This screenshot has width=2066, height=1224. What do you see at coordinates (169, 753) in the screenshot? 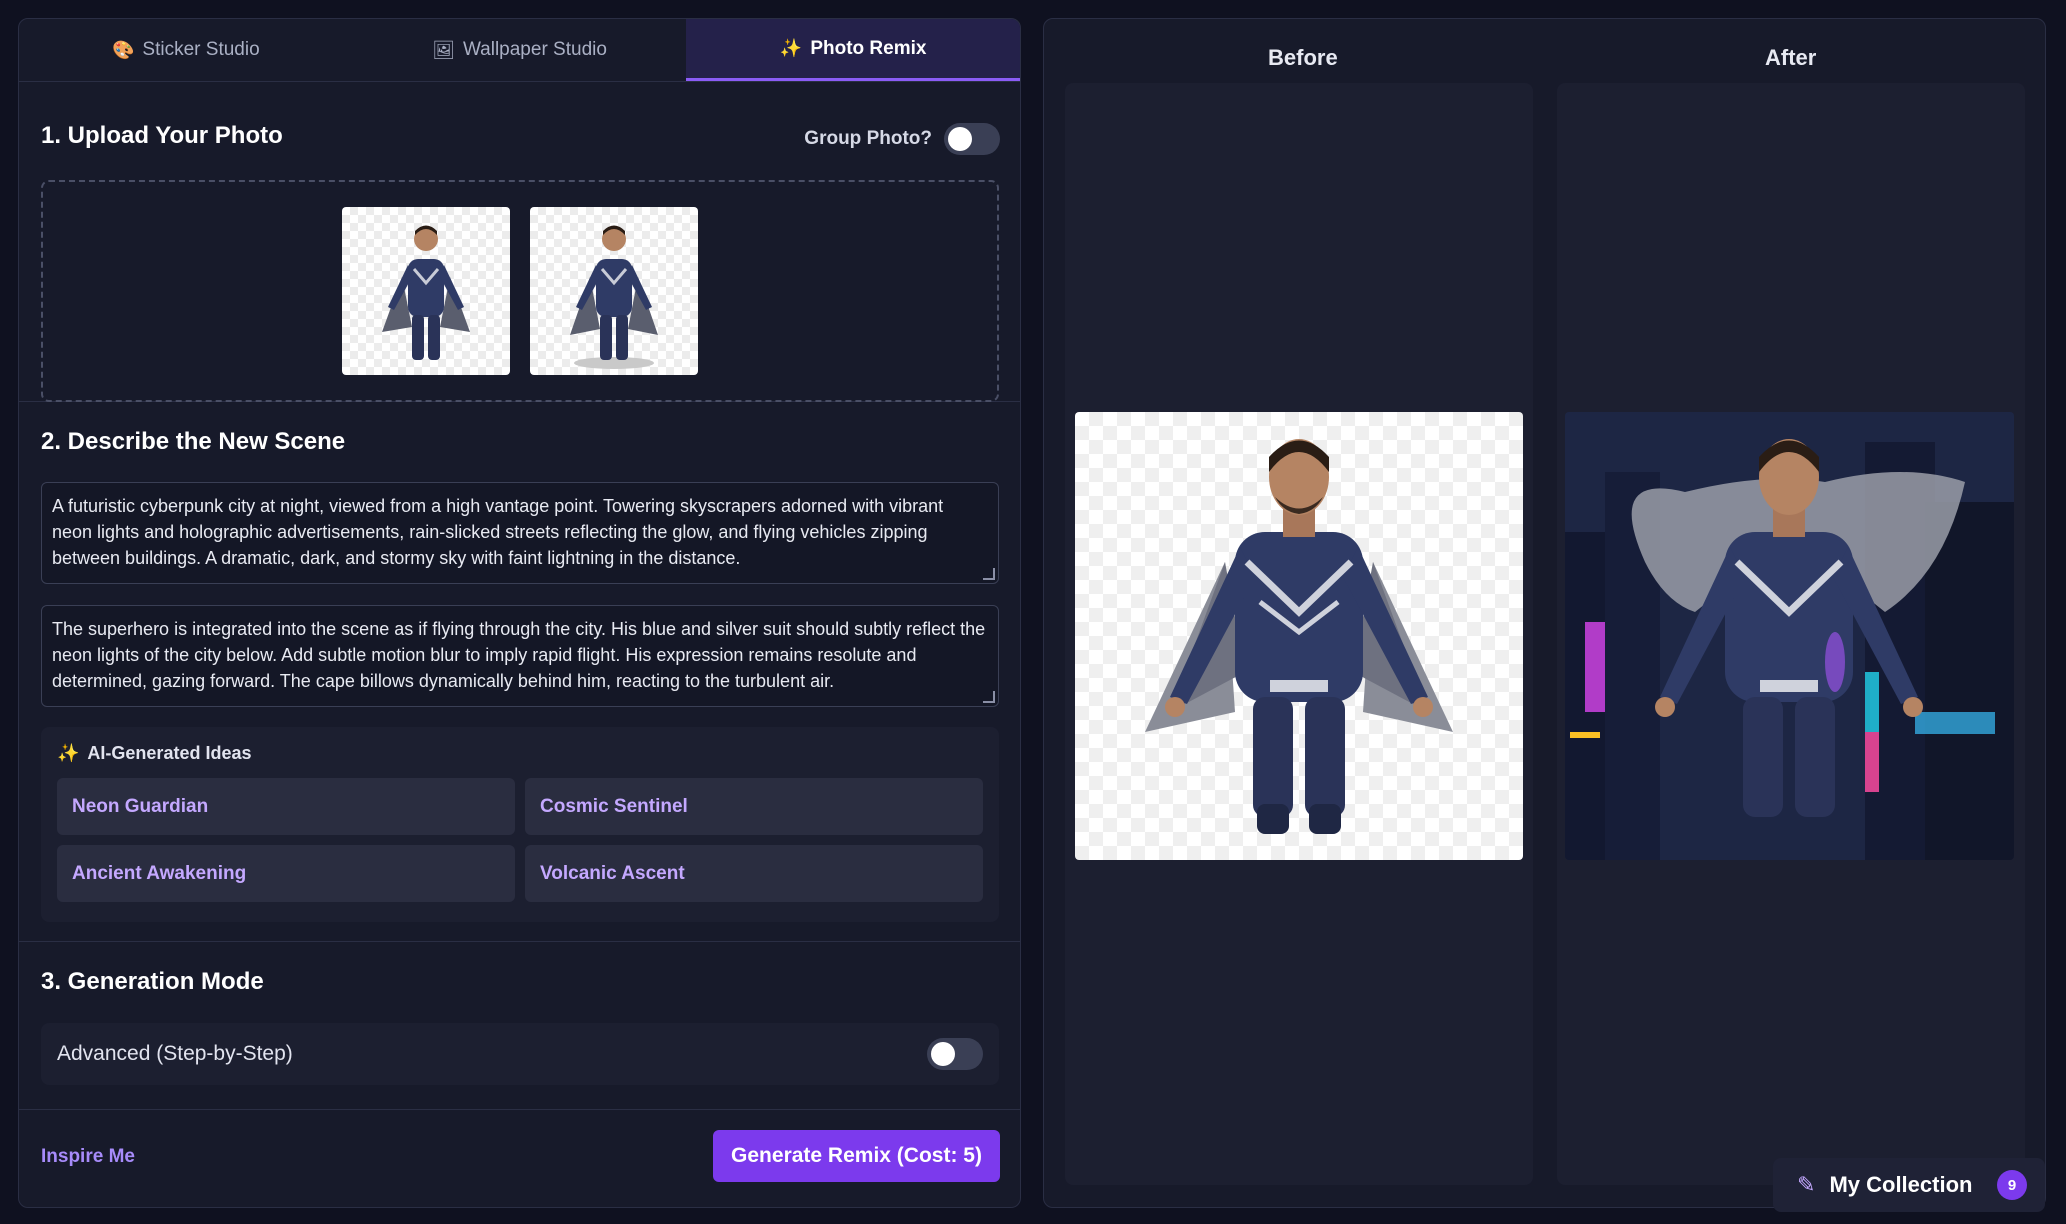
I see `ai-ideas-title: AI-Generated Ideas` at bounding box center [169, 753].